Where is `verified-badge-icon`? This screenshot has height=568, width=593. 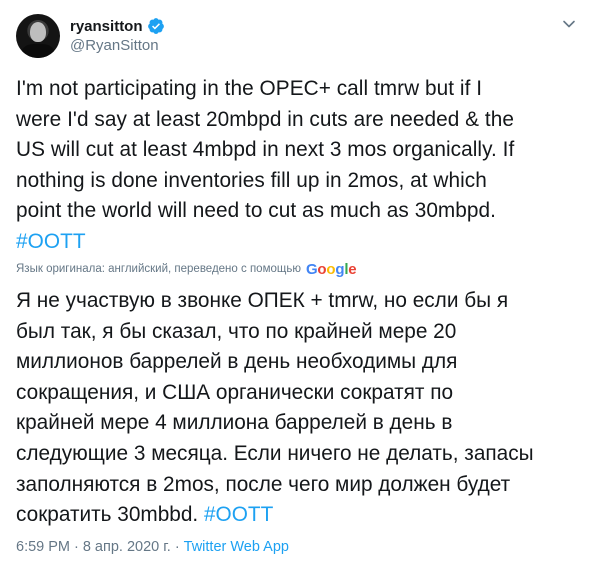 verified-badge-icon is located at coordinates (155, 26).